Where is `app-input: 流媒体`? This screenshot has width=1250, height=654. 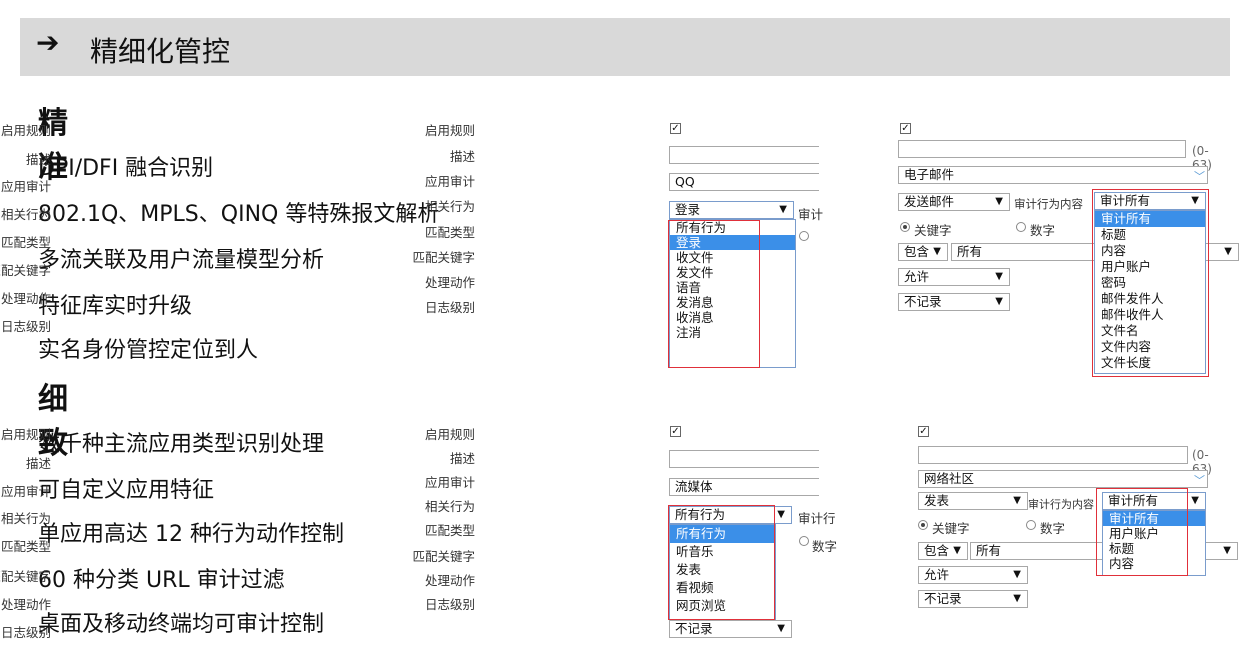
app-input: 流媒体 is located at coordinates (744, 487).